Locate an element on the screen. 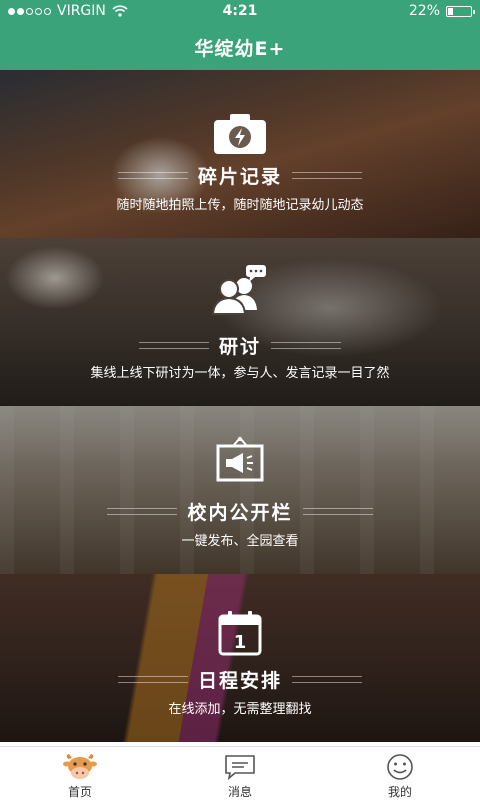 This screenshot has height=801, width=480. feature-title: 研讨 is located at coordinates (239, 347).